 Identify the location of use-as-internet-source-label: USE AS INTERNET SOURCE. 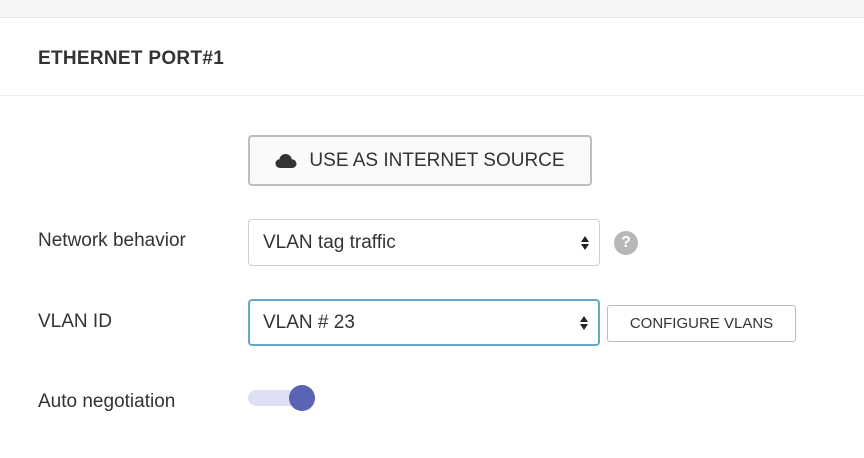
(437, 160).